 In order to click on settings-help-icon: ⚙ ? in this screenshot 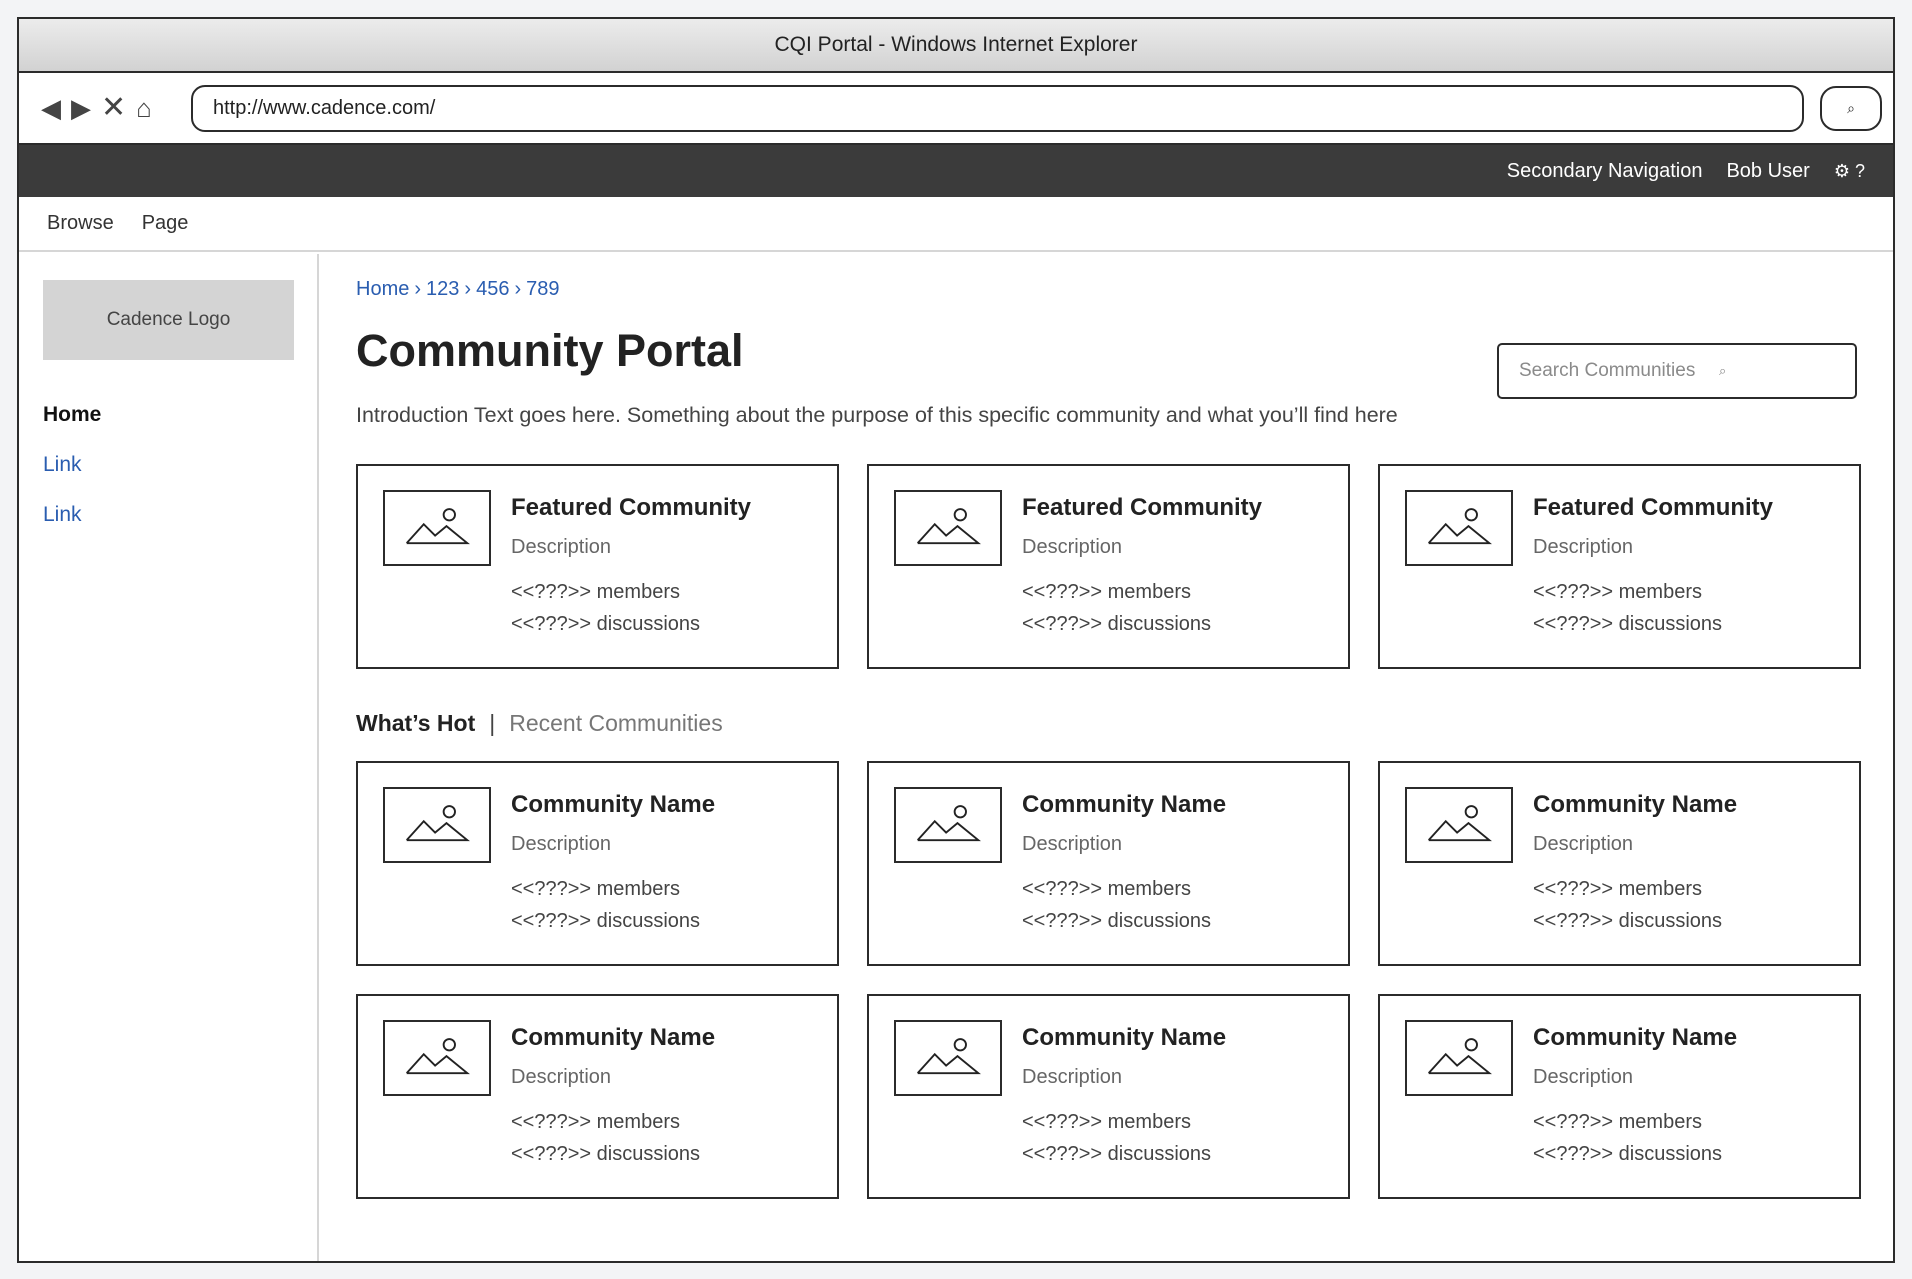, I will do `click(1849, 171)`.